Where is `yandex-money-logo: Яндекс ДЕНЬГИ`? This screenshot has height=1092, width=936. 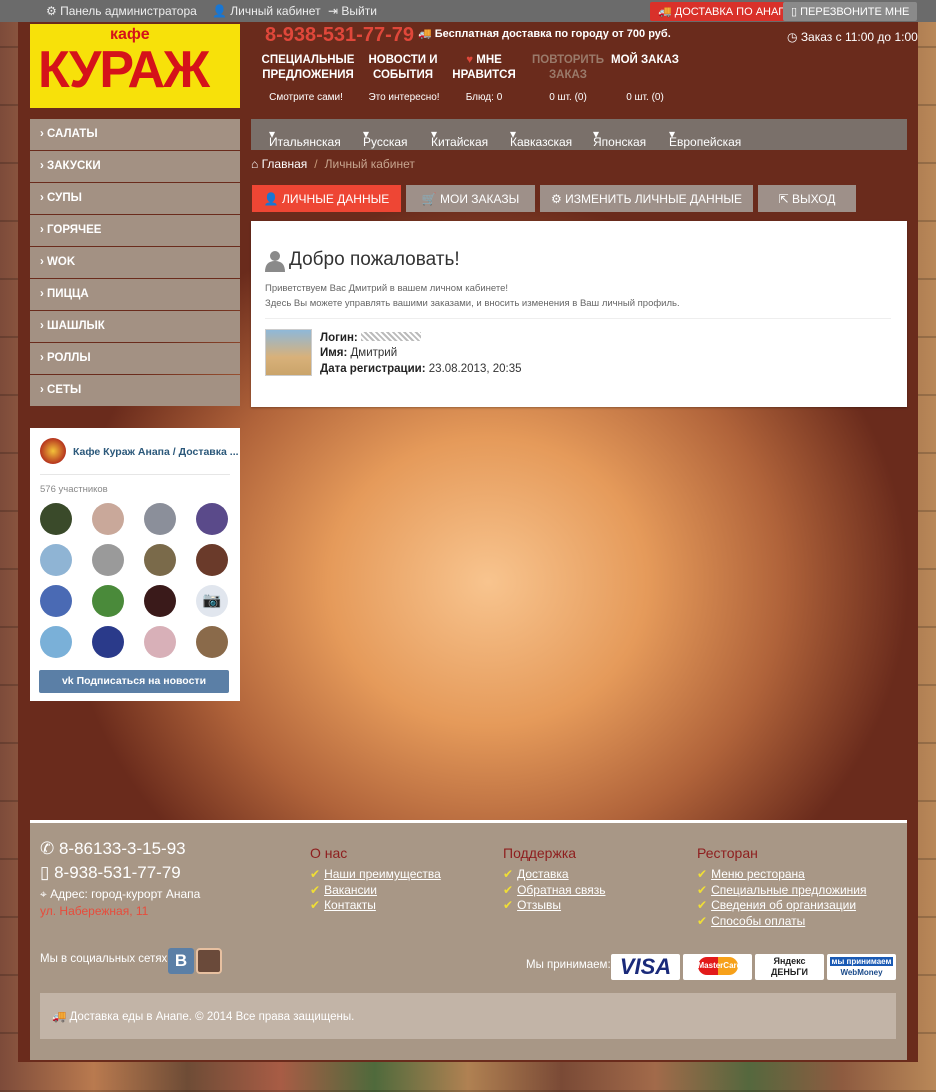 yandex-money-logo: Яндекс ДЕНЬГИ is located at coordinates (789, 967).